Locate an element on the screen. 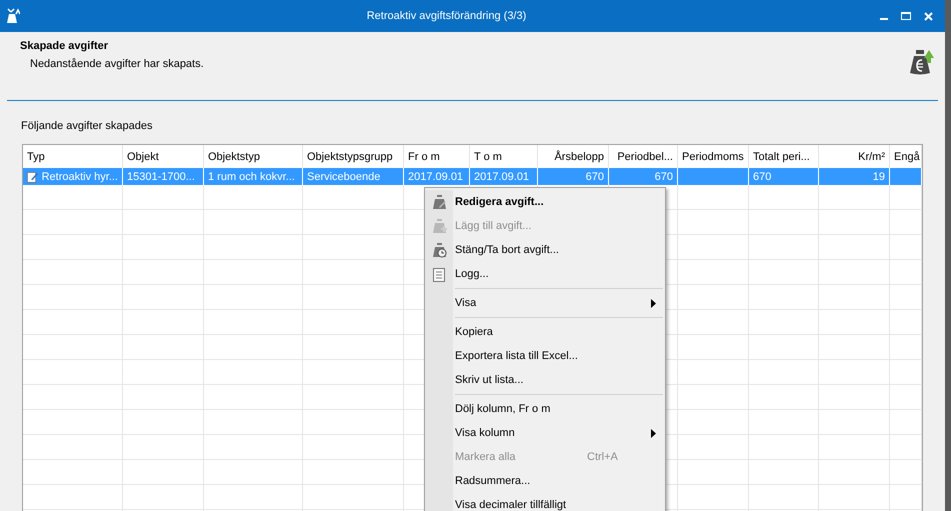 The image size is (951, 511). bag-plus-icon is located at coordinates (439, 226).